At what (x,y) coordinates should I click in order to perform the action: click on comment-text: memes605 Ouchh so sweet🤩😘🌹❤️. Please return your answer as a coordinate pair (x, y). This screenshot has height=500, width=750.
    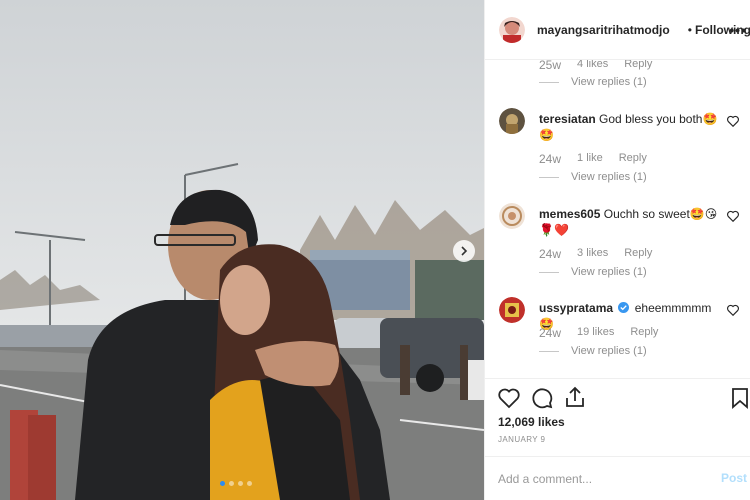
    Looking at the image, I should click on (629, 222).